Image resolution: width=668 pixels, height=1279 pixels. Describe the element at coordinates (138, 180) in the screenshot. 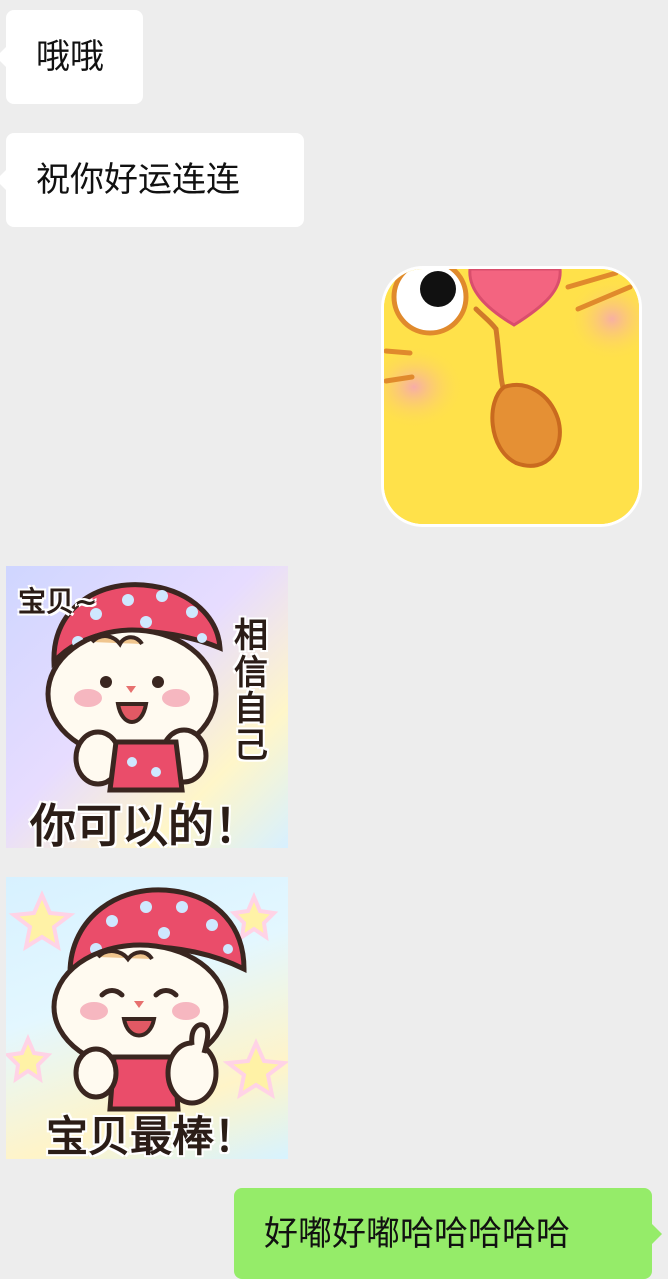

I see `message-text: 祝你好运连连` at that location.